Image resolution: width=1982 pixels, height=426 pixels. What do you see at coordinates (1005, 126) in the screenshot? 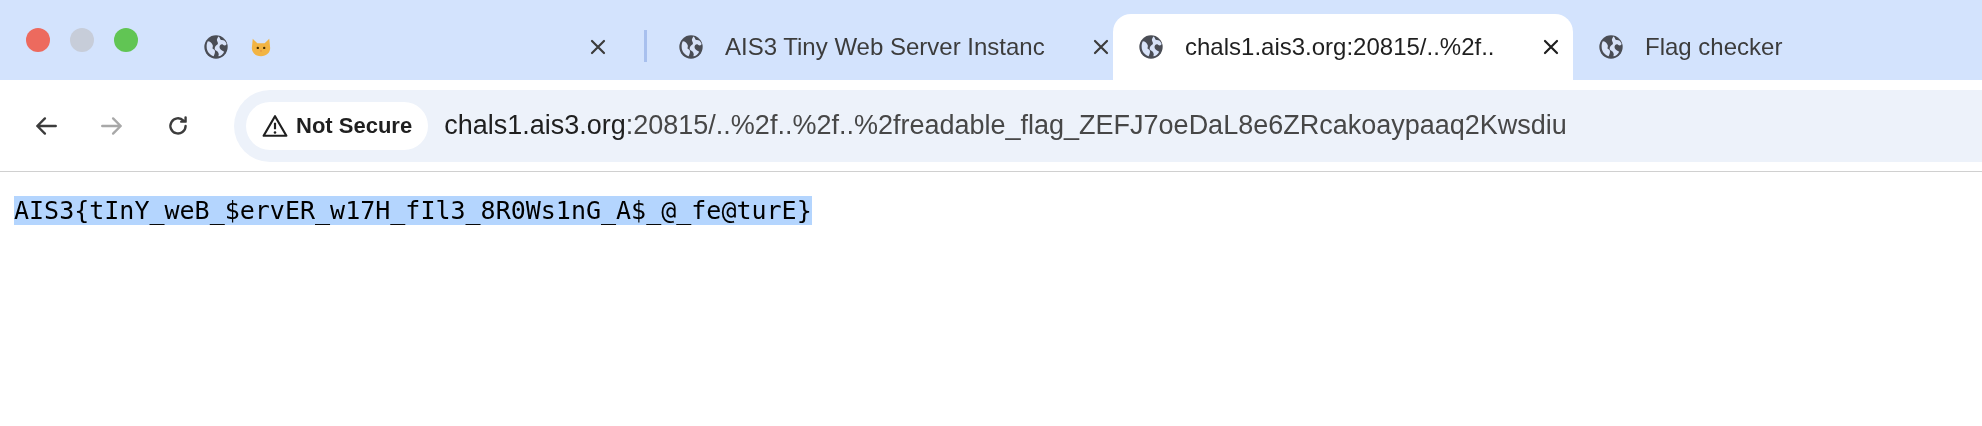
I see `url-text: chals1.ais3.org:20815/..%2f..%2f..%2freadable_flag_ZEFJ7oeDaL8e6ZRcakoaypaaq2Kwsdiu` at bounding box center [1005, 126].